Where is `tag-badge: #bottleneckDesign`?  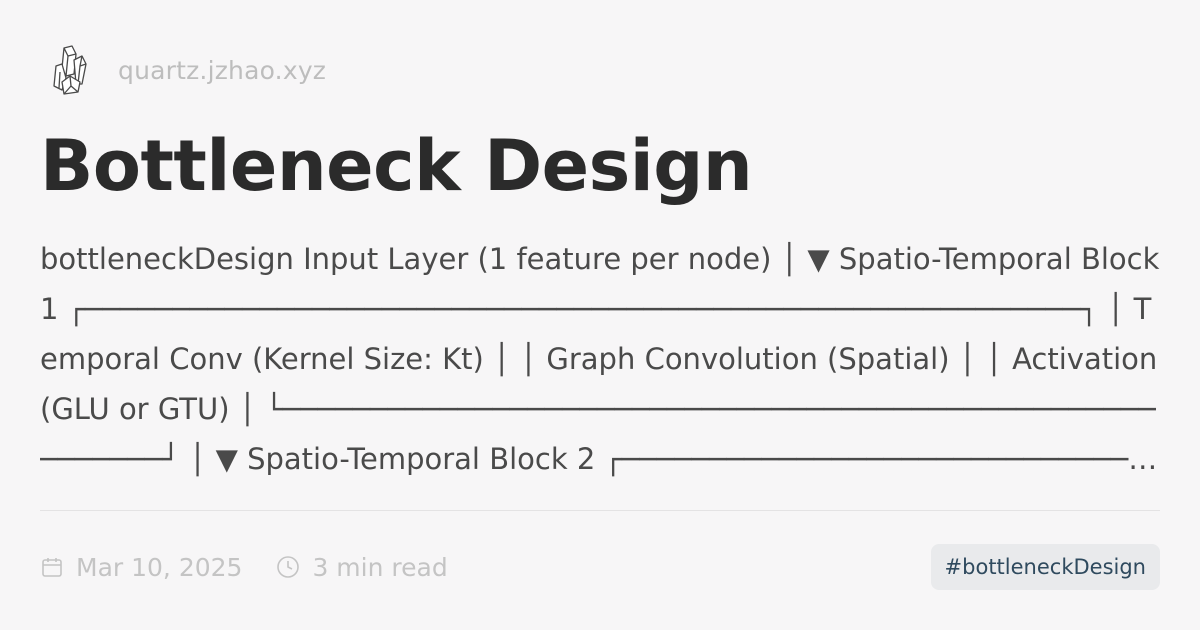 tag-badge: #bottleneckDesign is located at coordinates (1045, 567).